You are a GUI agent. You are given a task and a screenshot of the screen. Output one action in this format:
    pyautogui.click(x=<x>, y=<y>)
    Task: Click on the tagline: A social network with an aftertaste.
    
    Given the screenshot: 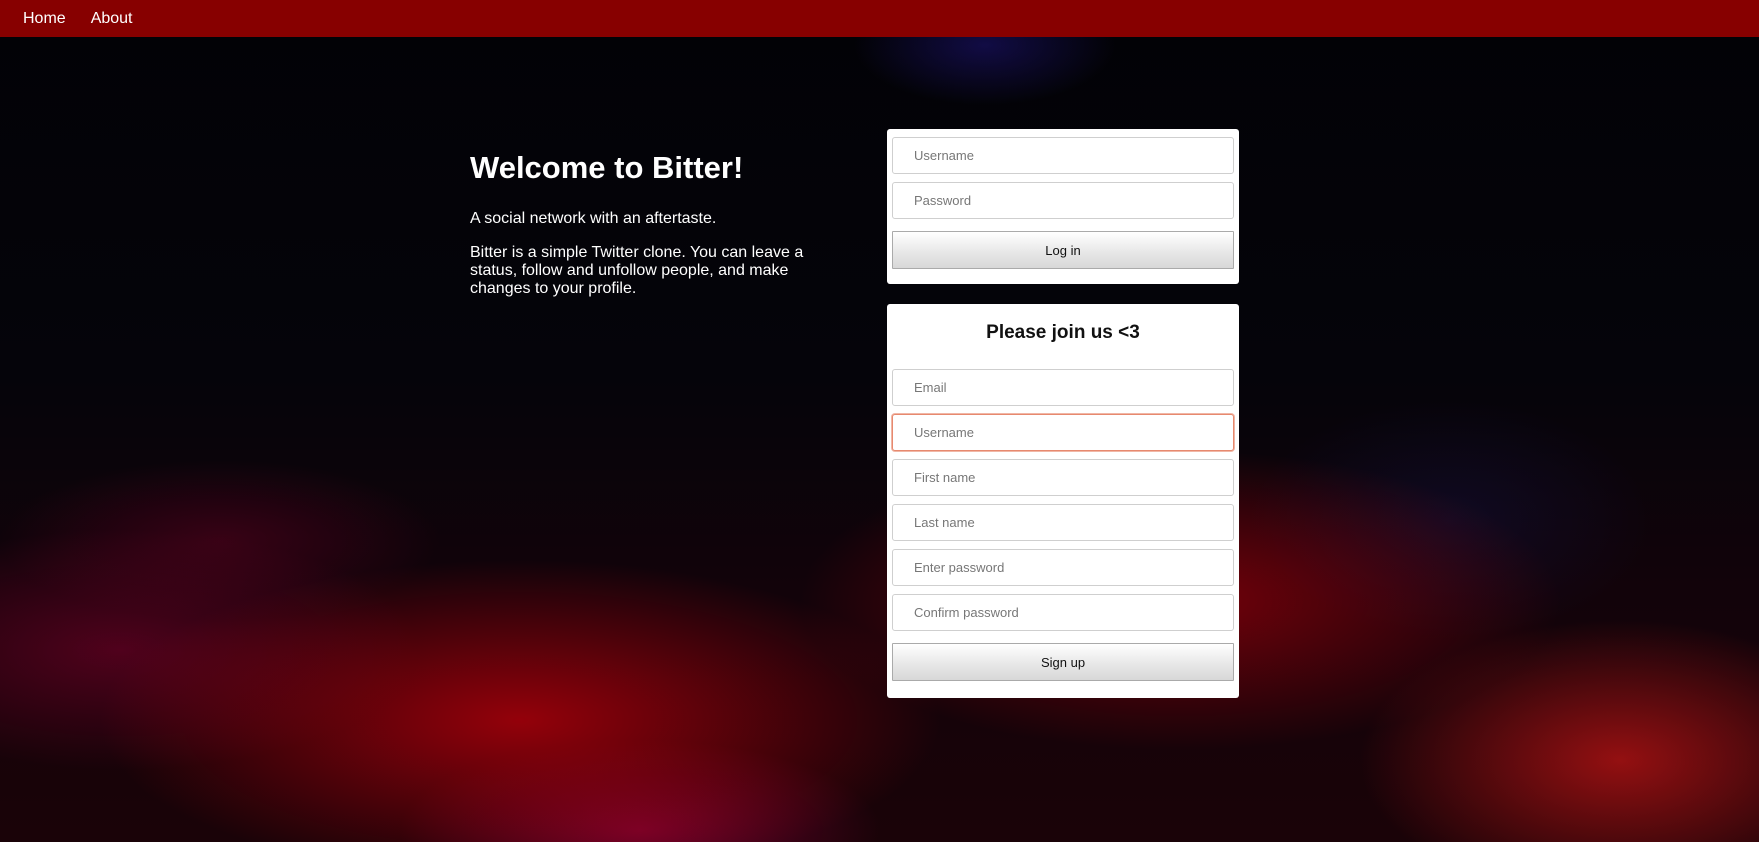 What is the action you would take?
    pyautogui.click(x=593, y=218)
    